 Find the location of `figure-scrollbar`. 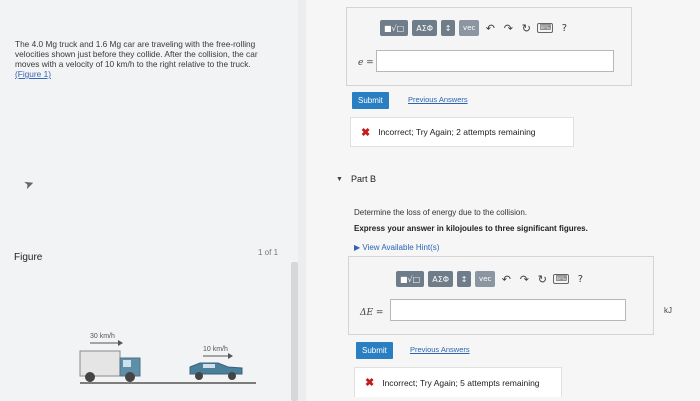

figure-scrollbar is located at coordinates (294, 331).